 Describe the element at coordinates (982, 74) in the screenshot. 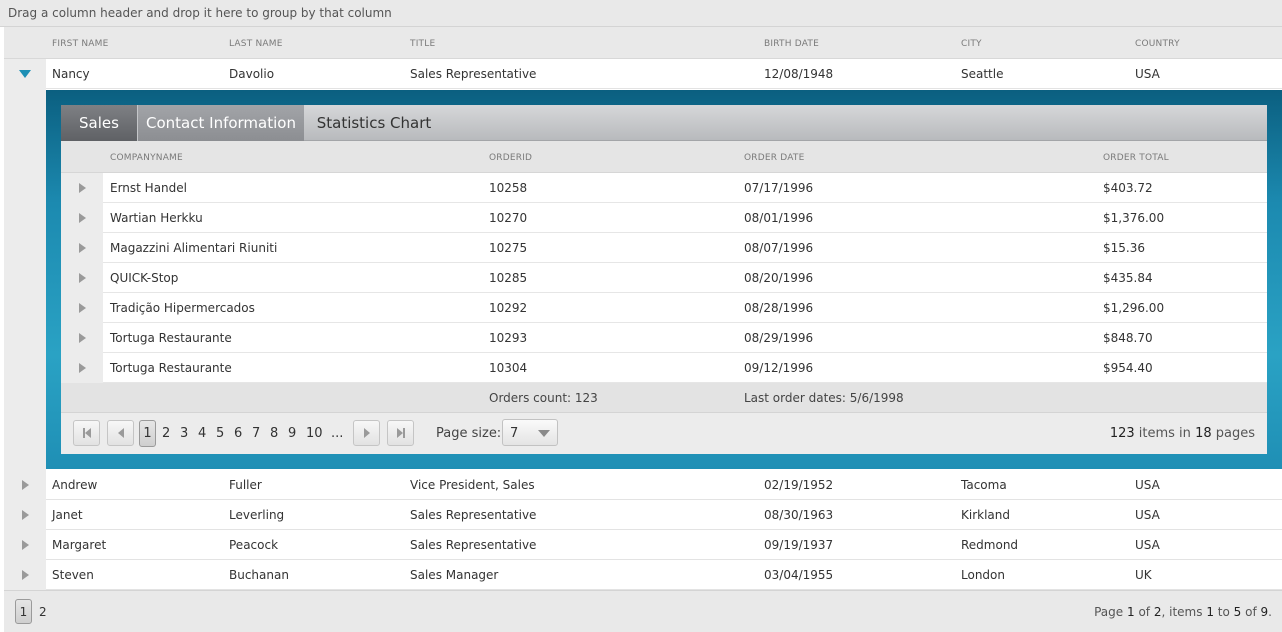

I see `cell-city: Seattle` at that location.